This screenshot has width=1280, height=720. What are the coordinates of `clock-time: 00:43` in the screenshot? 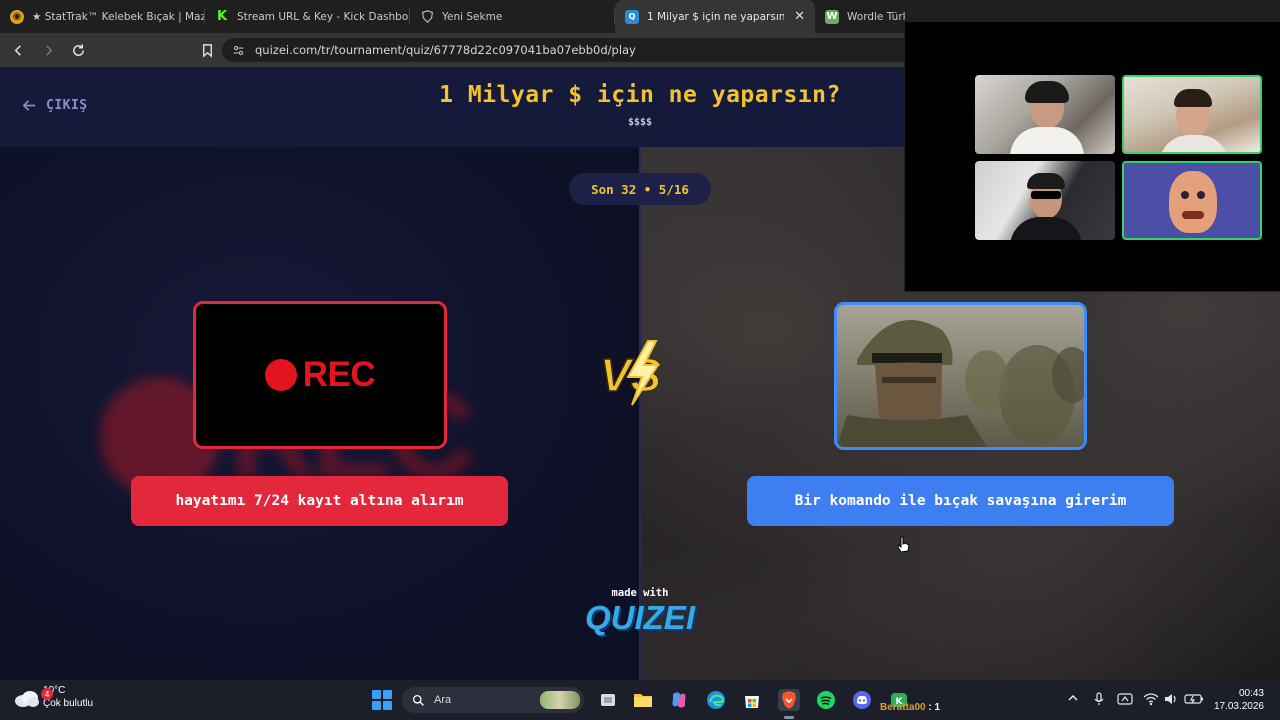 It's located at (1251, 693).